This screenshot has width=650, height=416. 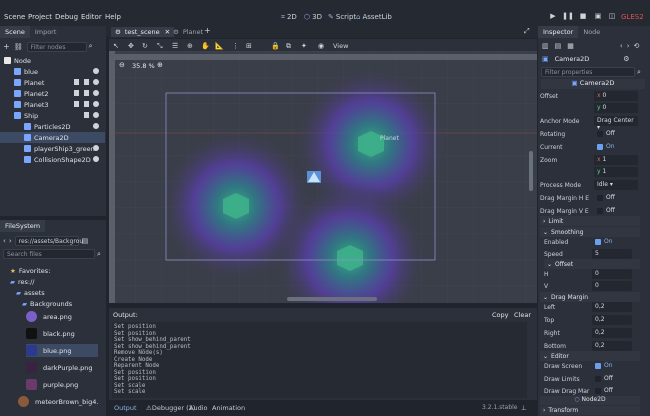 What do you see at coordinates (52, 71) in the screenshot?
I see `tree-row-blue: blue` at bounding box center [52, 71].